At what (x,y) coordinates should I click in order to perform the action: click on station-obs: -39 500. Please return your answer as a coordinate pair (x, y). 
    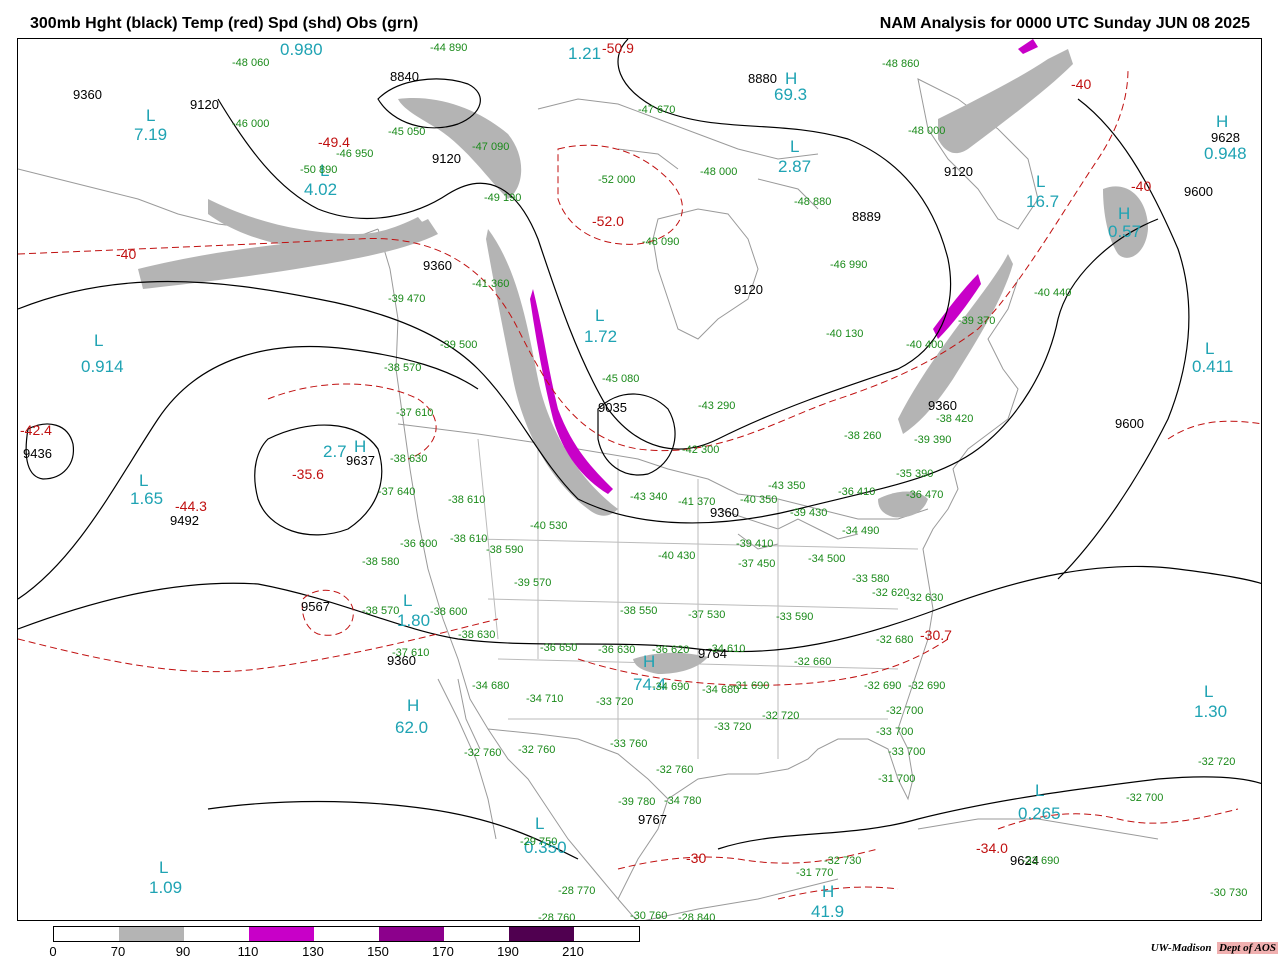
    Looking at the image, I should click on (458, 345).